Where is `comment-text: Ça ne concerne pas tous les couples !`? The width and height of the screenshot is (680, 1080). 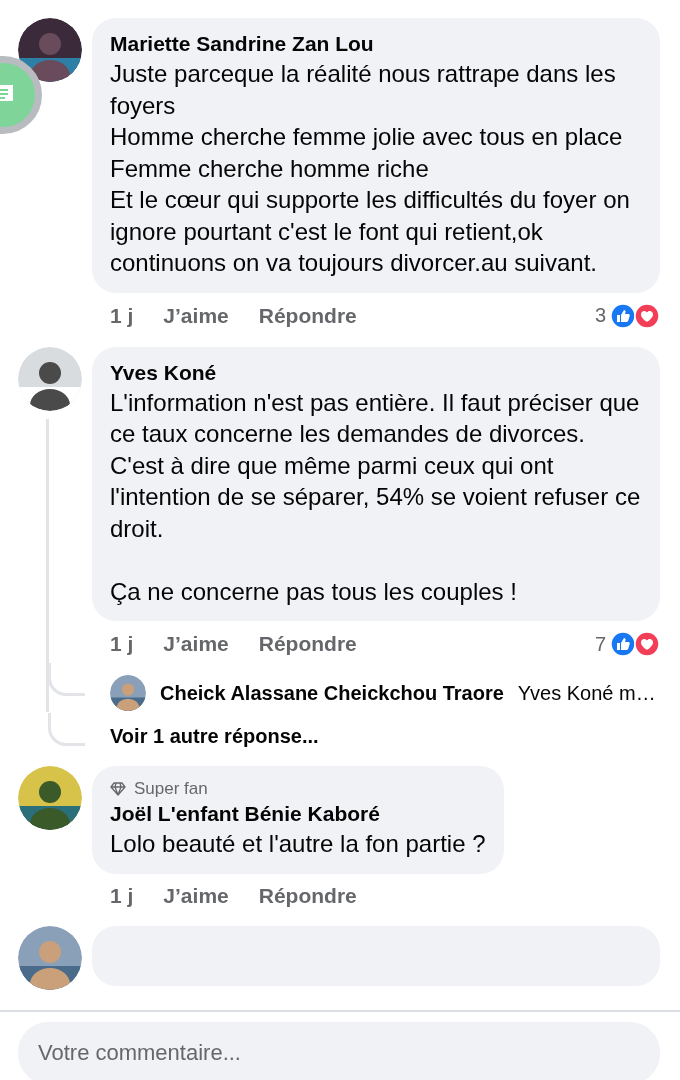
comment-text: Ça ne concerne pas tous les couples ! is located at coordinates (314, 591).